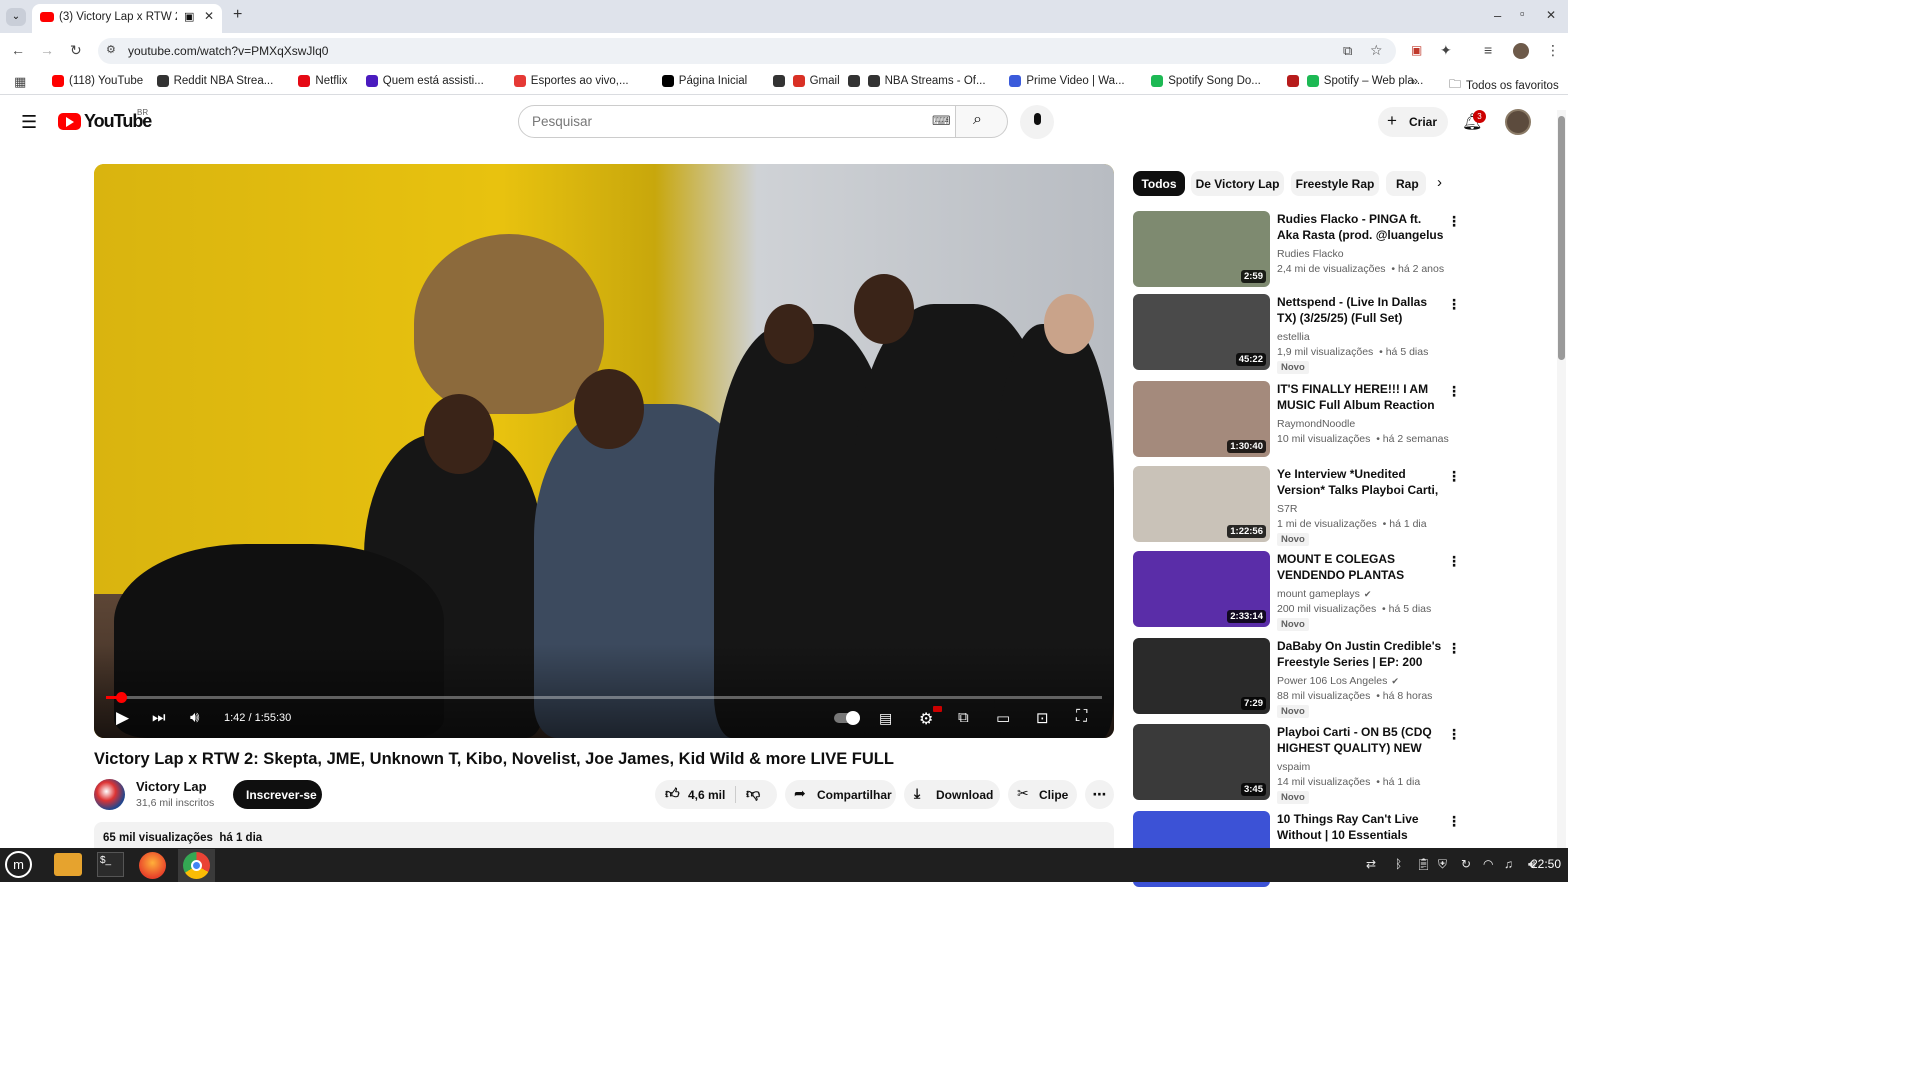 This screenshot has height=1080, width=1920. What do you see at coordinates (1497, 15) in the screenshot?
I see `minimize-button: –` at bounding box center [1497, 15].